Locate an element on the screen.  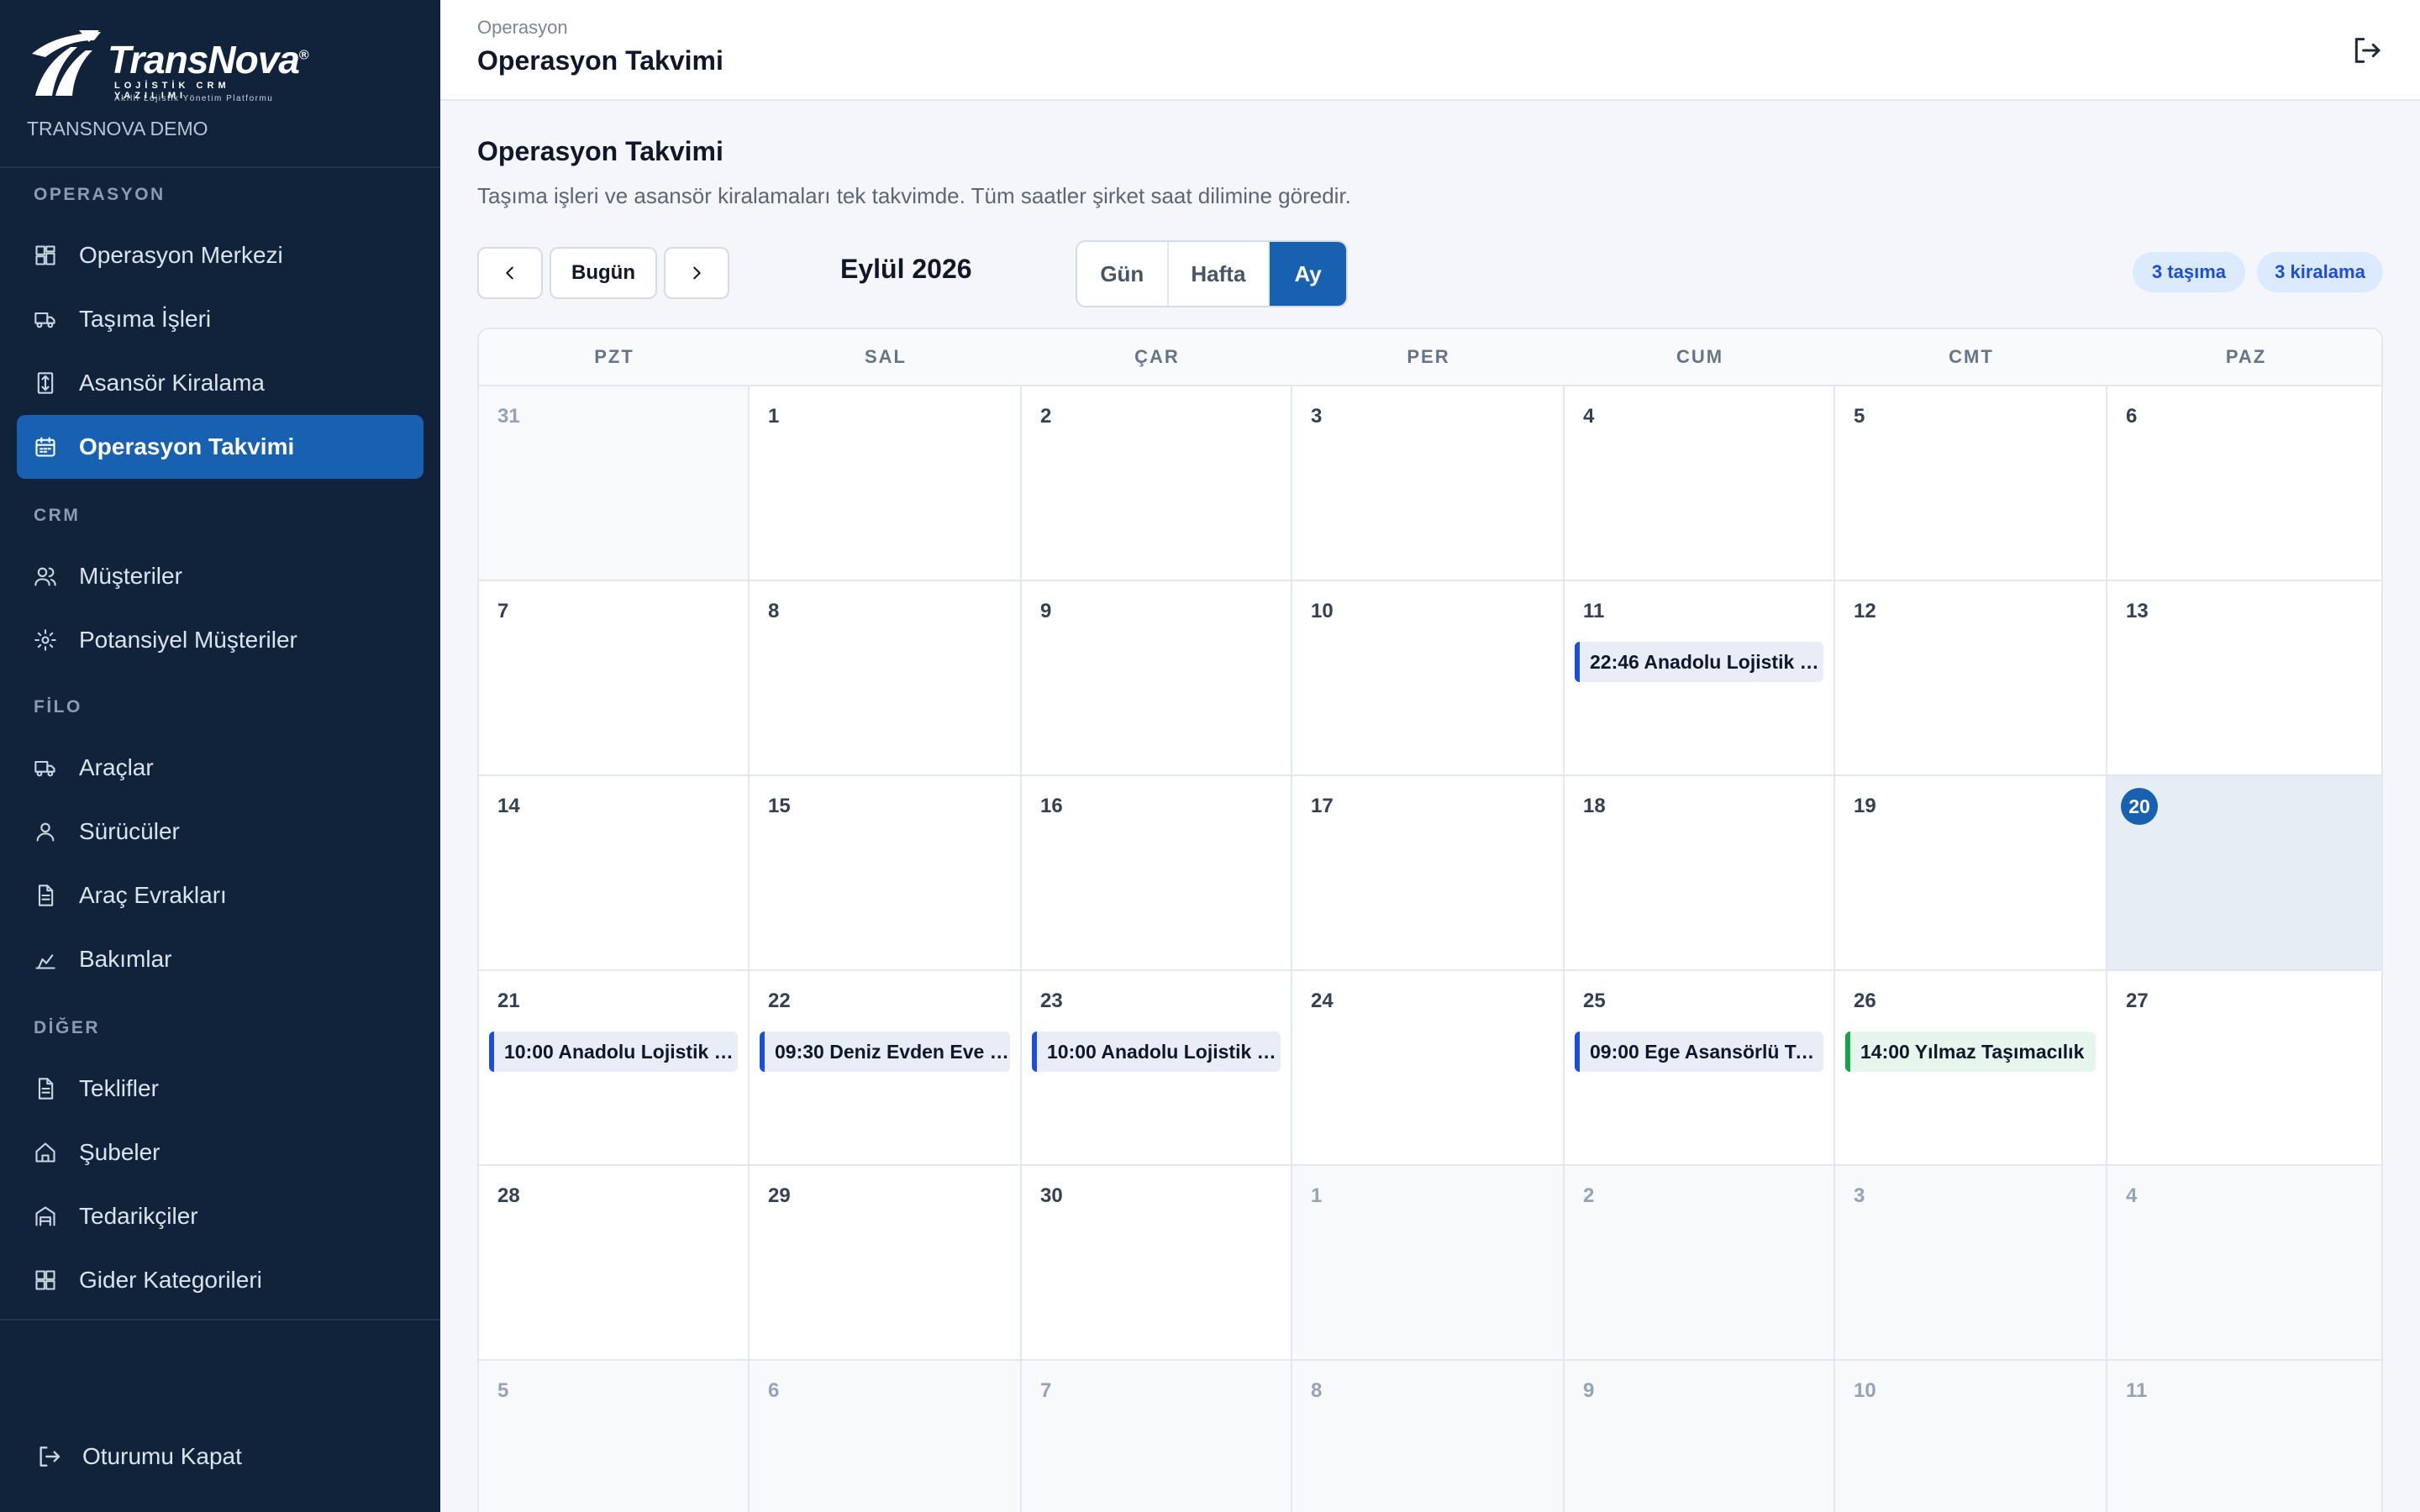
sidebar-section-title: OPERASYON is located at coordinates (100, 194).